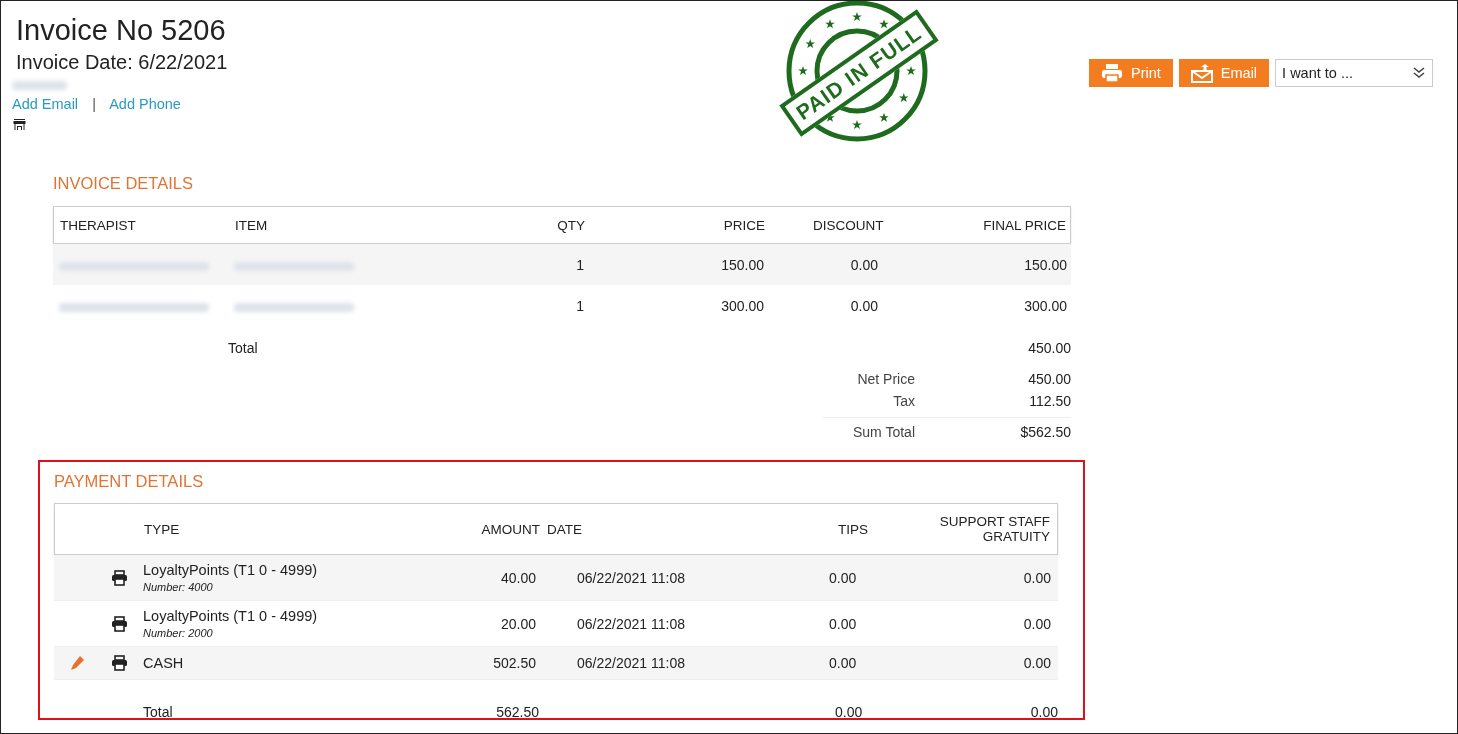 The height and width of the screenshot is (734, 1458). Describe the element at coordinates (1419, 73) in the screenshot. I see `double-chevron-icon` at that location.